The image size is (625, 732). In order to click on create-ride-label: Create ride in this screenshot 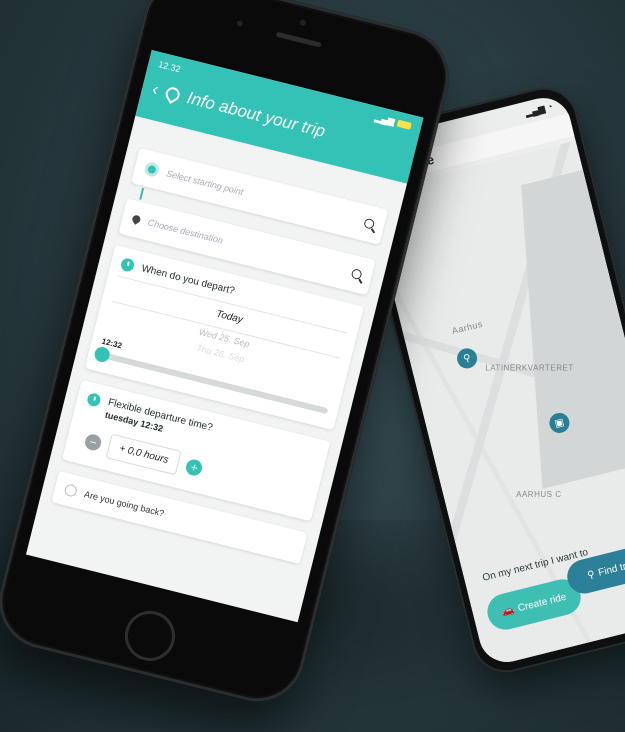, I will do `click(542, 602)`.